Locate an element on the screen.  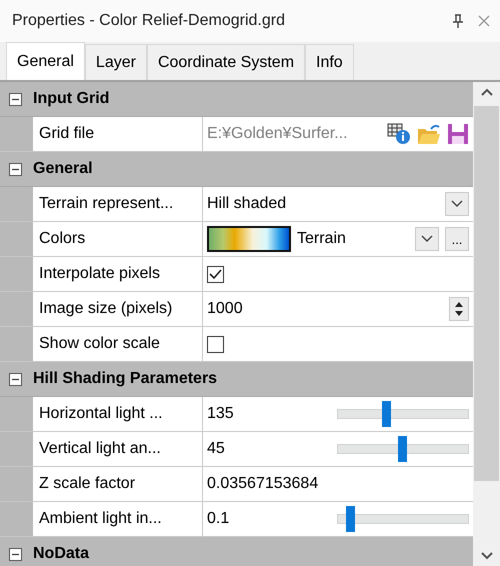
slider-value: 45 is located at coordinates (216, 449).